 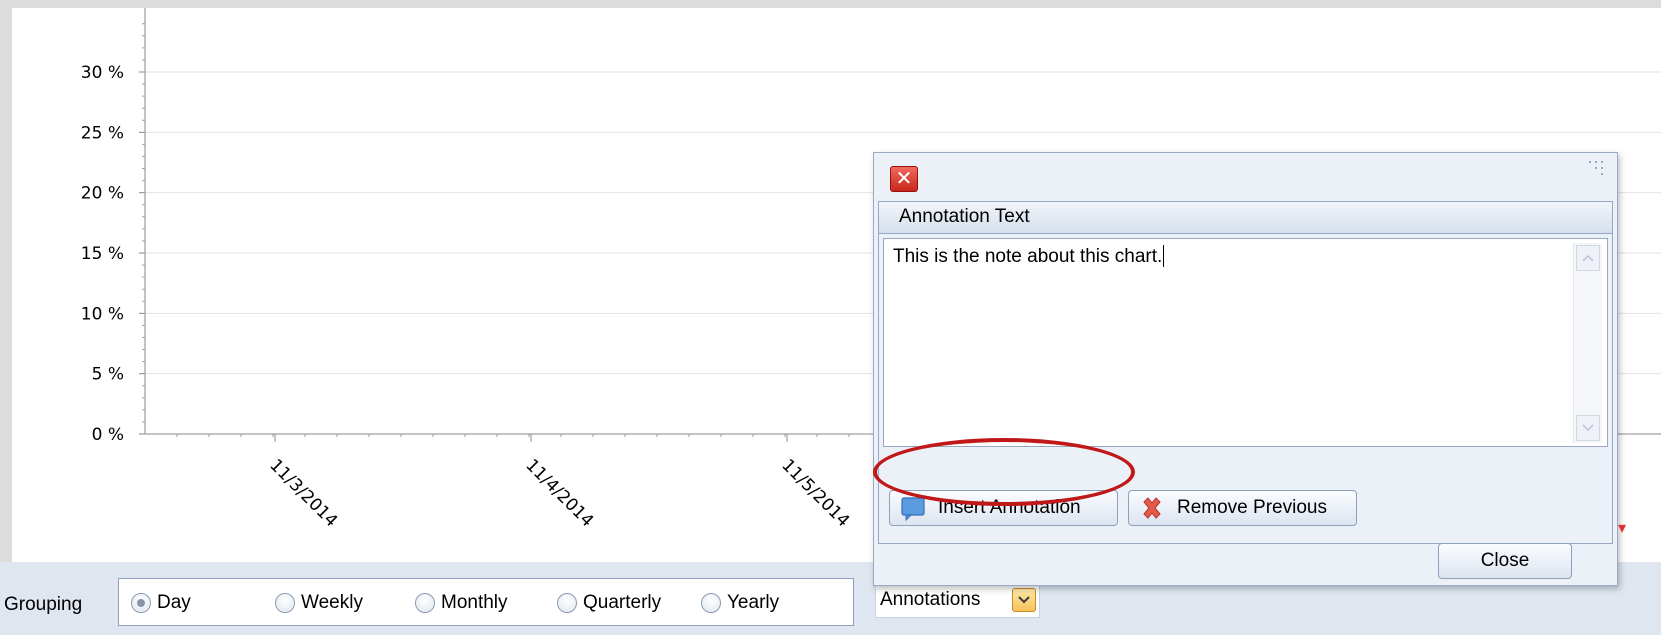 I want to click on radio-quarterly: Quarterly, so click(x=609, y=603).